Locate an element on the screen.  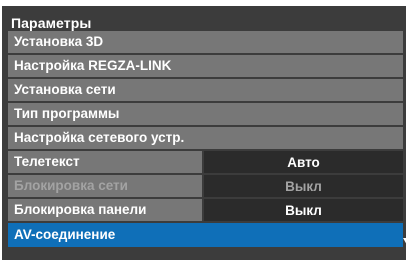
menu-item-label: Настройка REGZA-LINK is located at coordinates (93, 65).